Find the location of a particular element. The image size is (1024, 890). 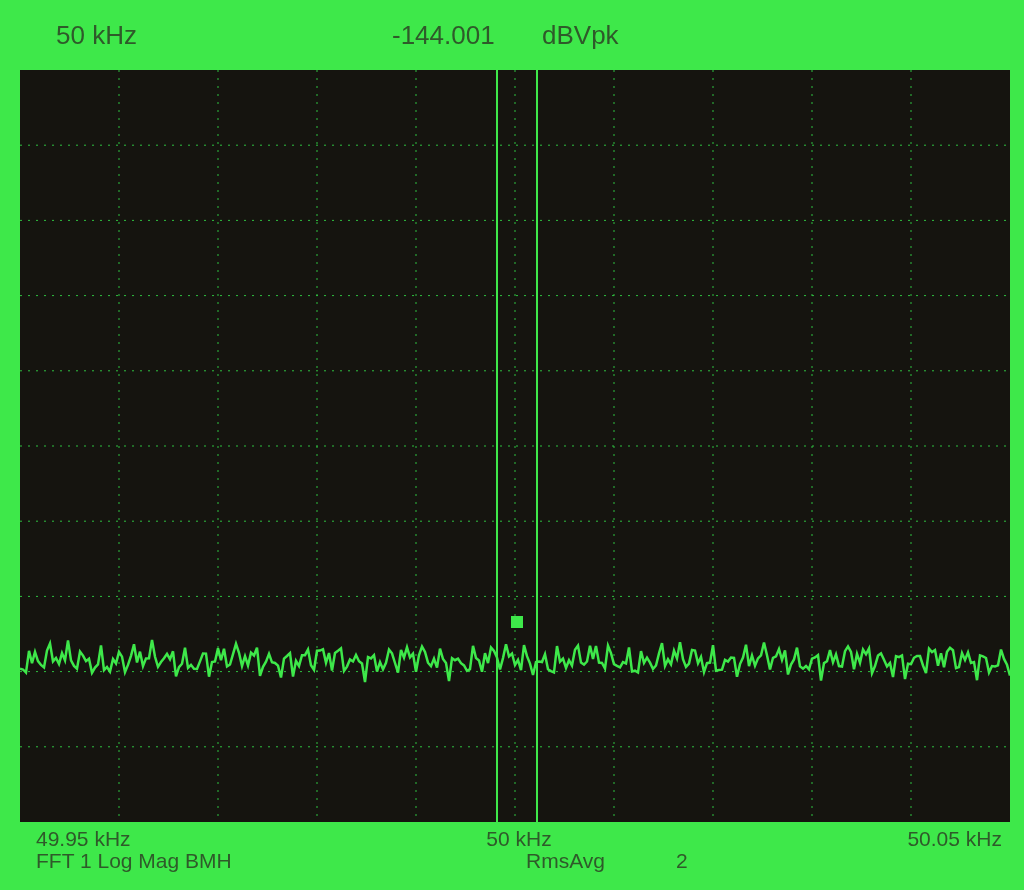

center-frequency: 50 kHz is located at coordinates (519, 839).